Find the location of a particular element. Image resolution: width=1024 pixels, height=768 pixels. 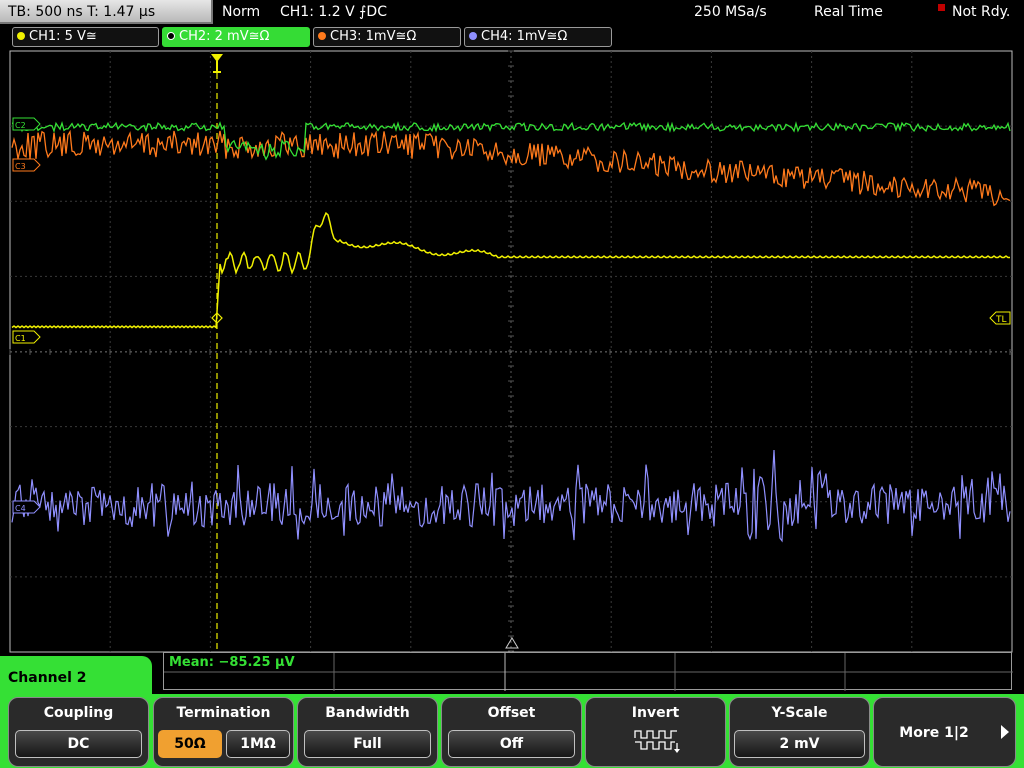

termination-50ohm-button: 50Ω is located at coordinates (190, 744).